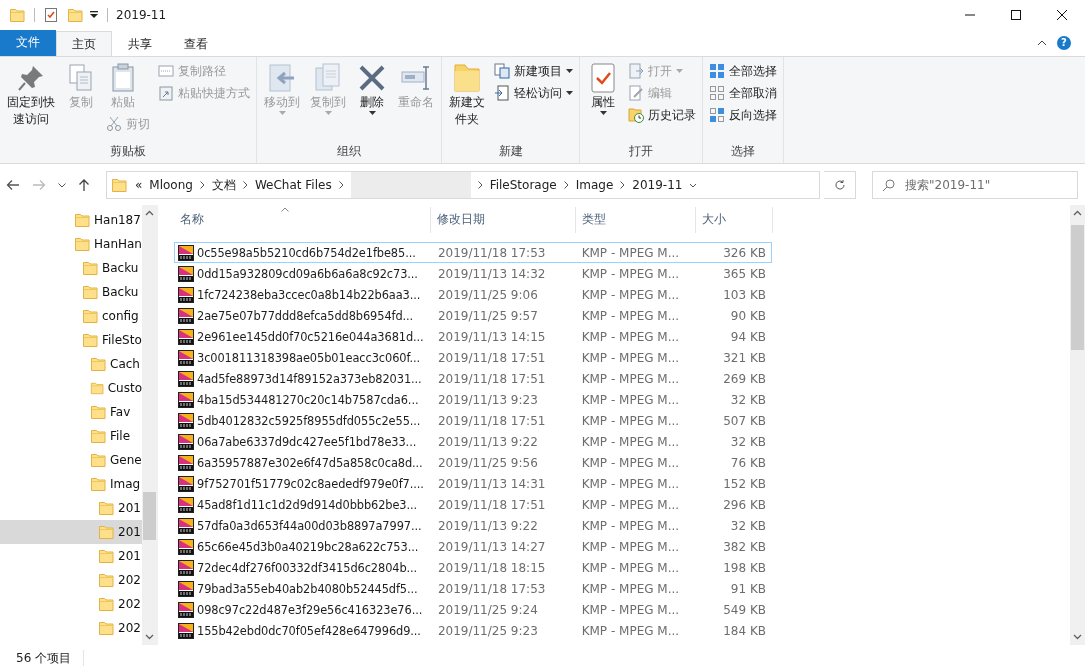  Describe the element at coordinates (744, 483) in the screenshot. I see `file-size: 152 KB` at that location.